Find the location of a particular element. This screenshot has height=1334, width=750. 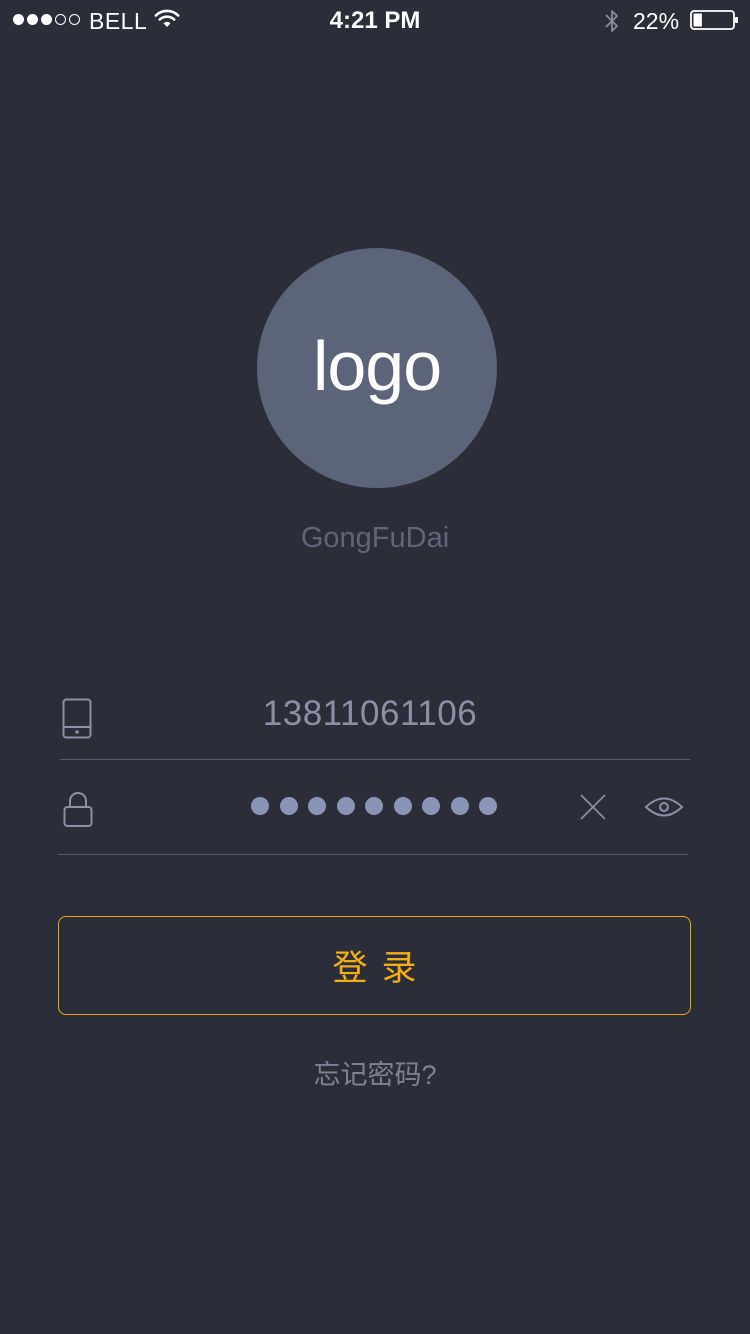

password-input is located at coordinates (374, 806).